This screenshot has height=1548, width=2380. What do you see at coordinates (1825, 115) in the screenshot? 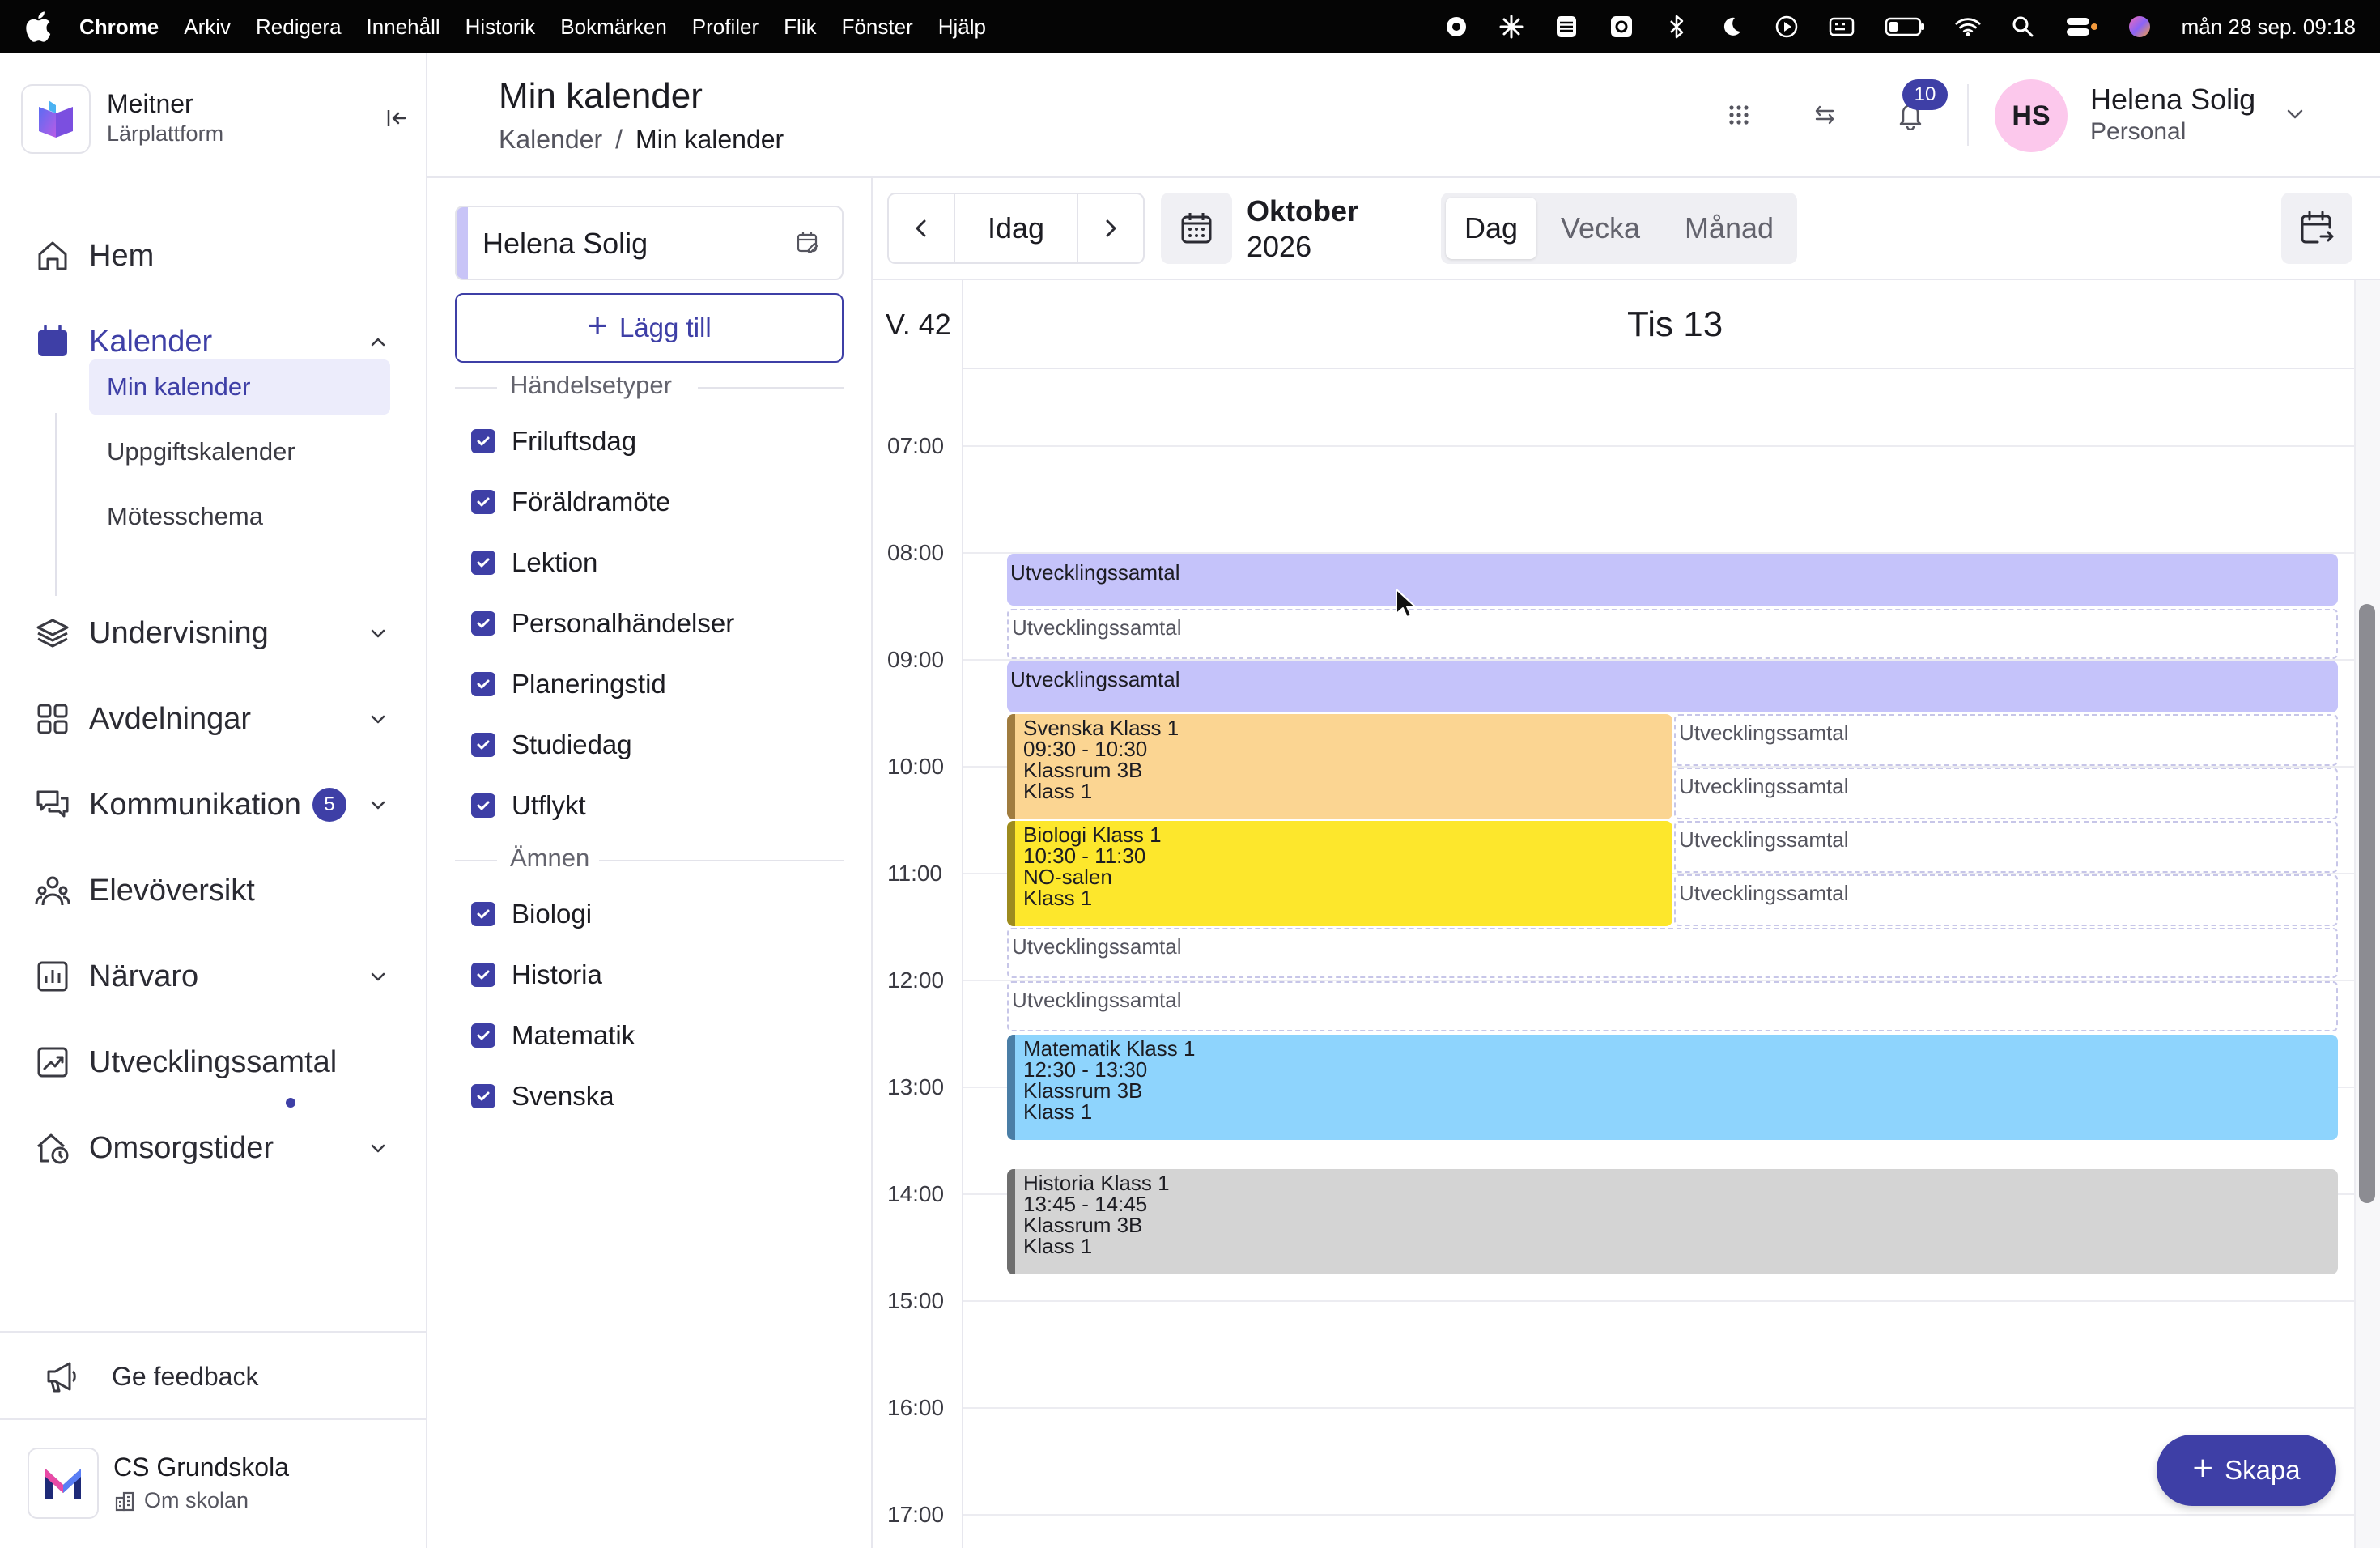
I see `switch-arrows-icon` at bounding box center [1825, 115].